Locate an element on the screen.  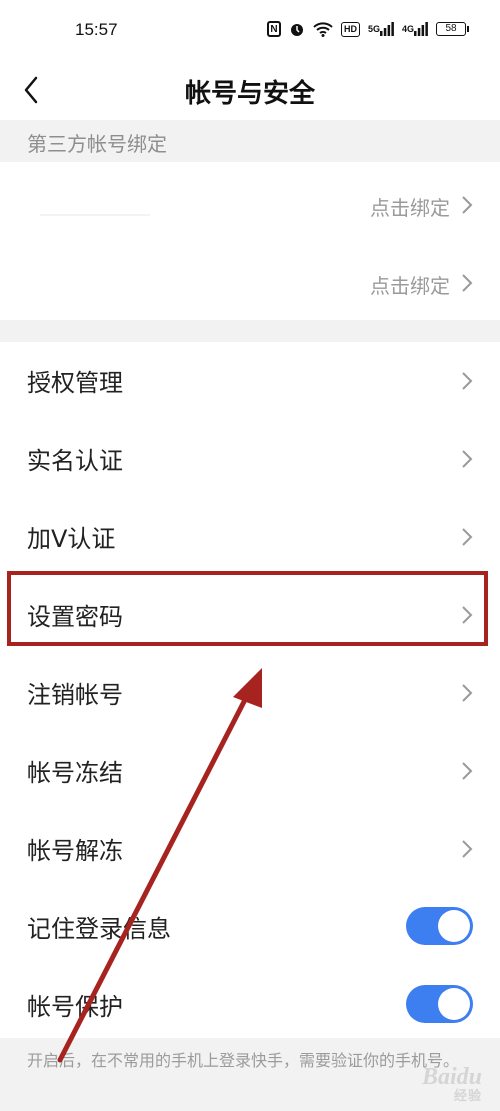
remember-login-toggle is located at coordinates (439, 926).